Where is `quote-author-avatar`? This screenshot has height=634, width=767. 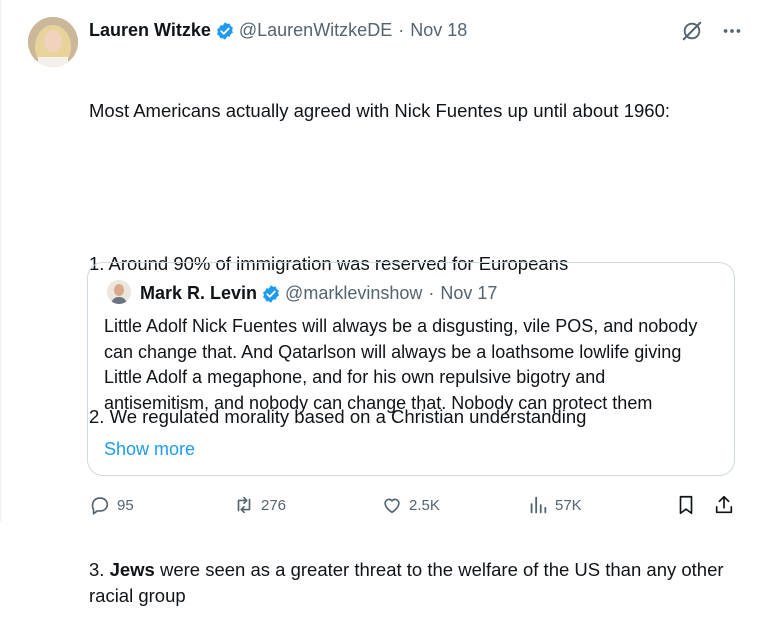
quote-author-avatar is located at coordinates (119, 292).